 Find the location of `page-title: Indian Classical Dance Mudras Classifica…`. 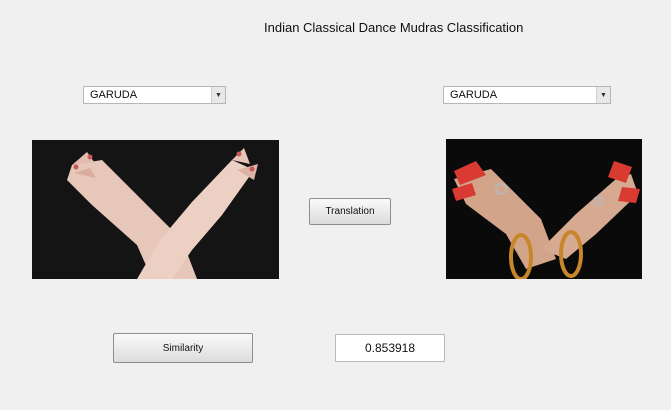

page-title: Indian Classical Dance Mudras Classifica… is located at coordinates (394, 27).